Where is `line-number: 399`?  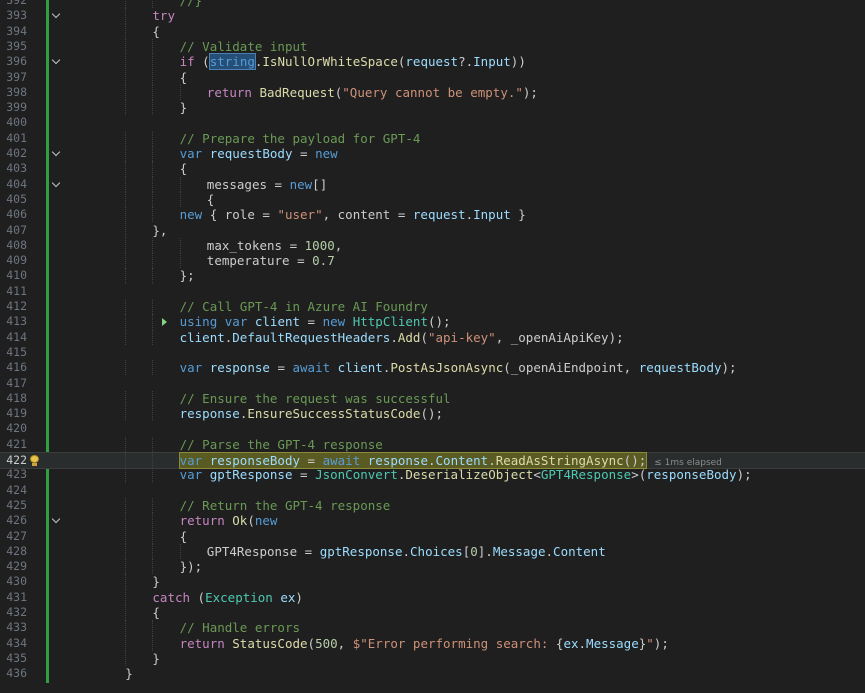 line-number: 399 is located at coordinates (16, 107).